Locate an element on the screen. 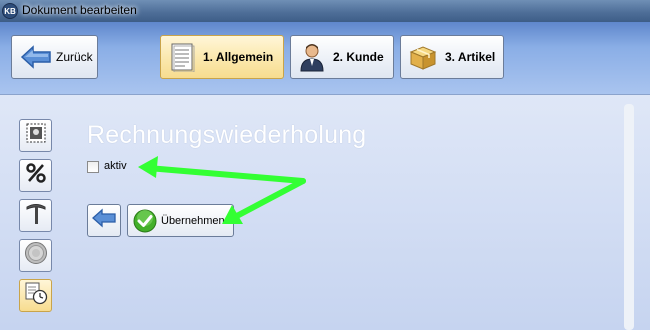 Image resolution: width=650 pixels, height=330 pixels. coin-icon is located at coordinates (36, 255).